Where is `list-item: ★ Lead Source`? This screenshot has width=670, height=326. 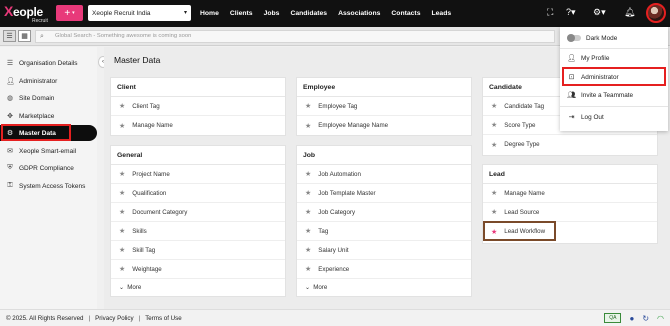 list-item: ★ Lead Source is located at coordinates (570, 212).